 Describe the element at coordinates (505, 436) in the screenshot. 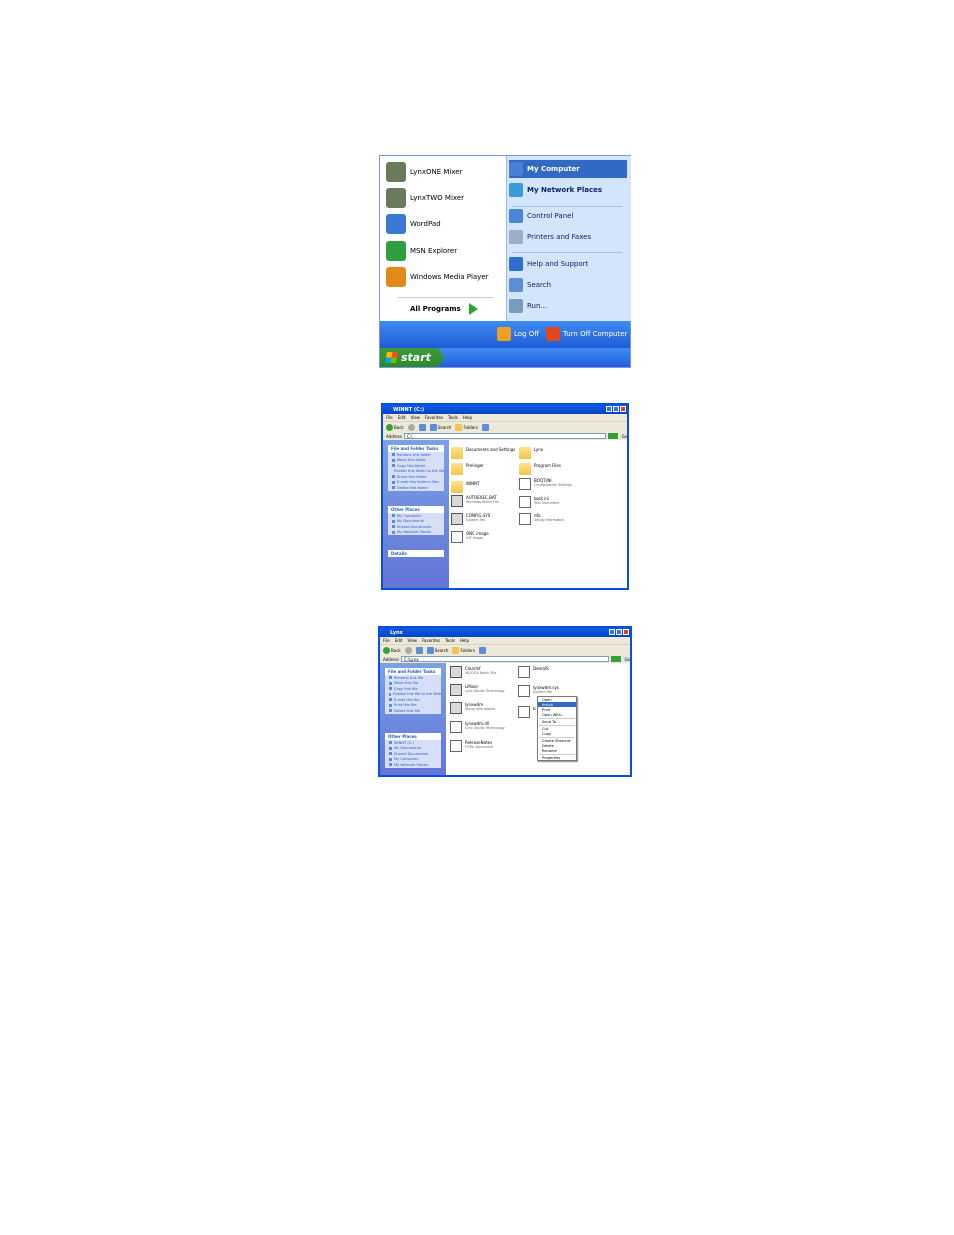

I see `address-input: C:\` at that location.